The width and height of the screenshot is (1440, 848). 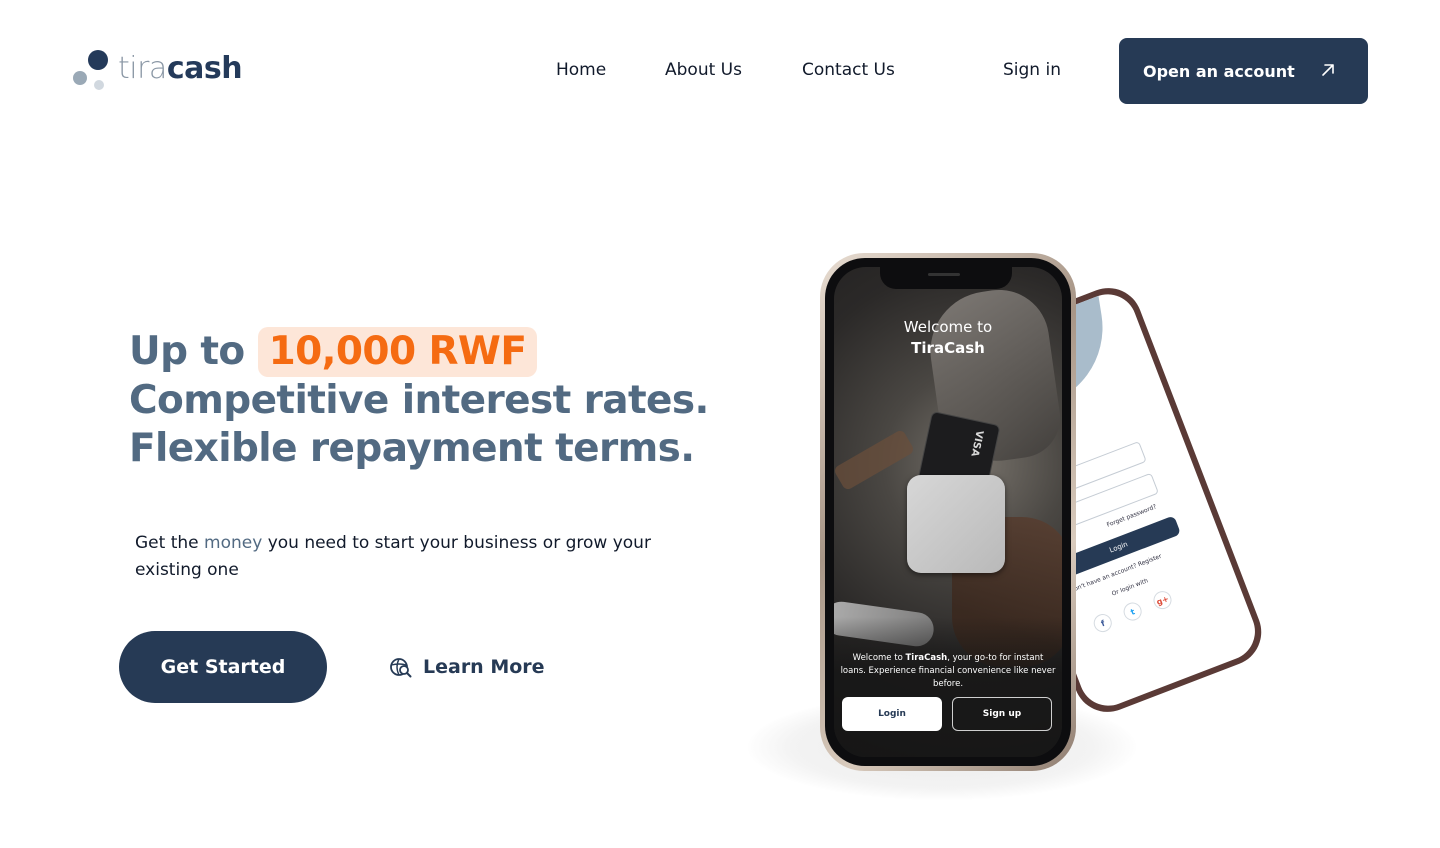 I want to click on mock-signup-button: Sign up, so click(x=1002, y=714).